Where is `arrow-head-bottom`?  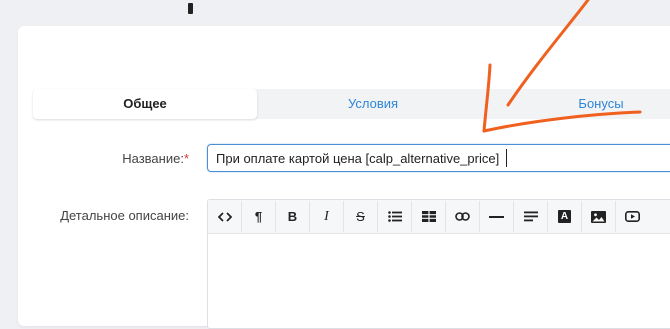
arrow-head-bottom is located at coordinates (562, 121).